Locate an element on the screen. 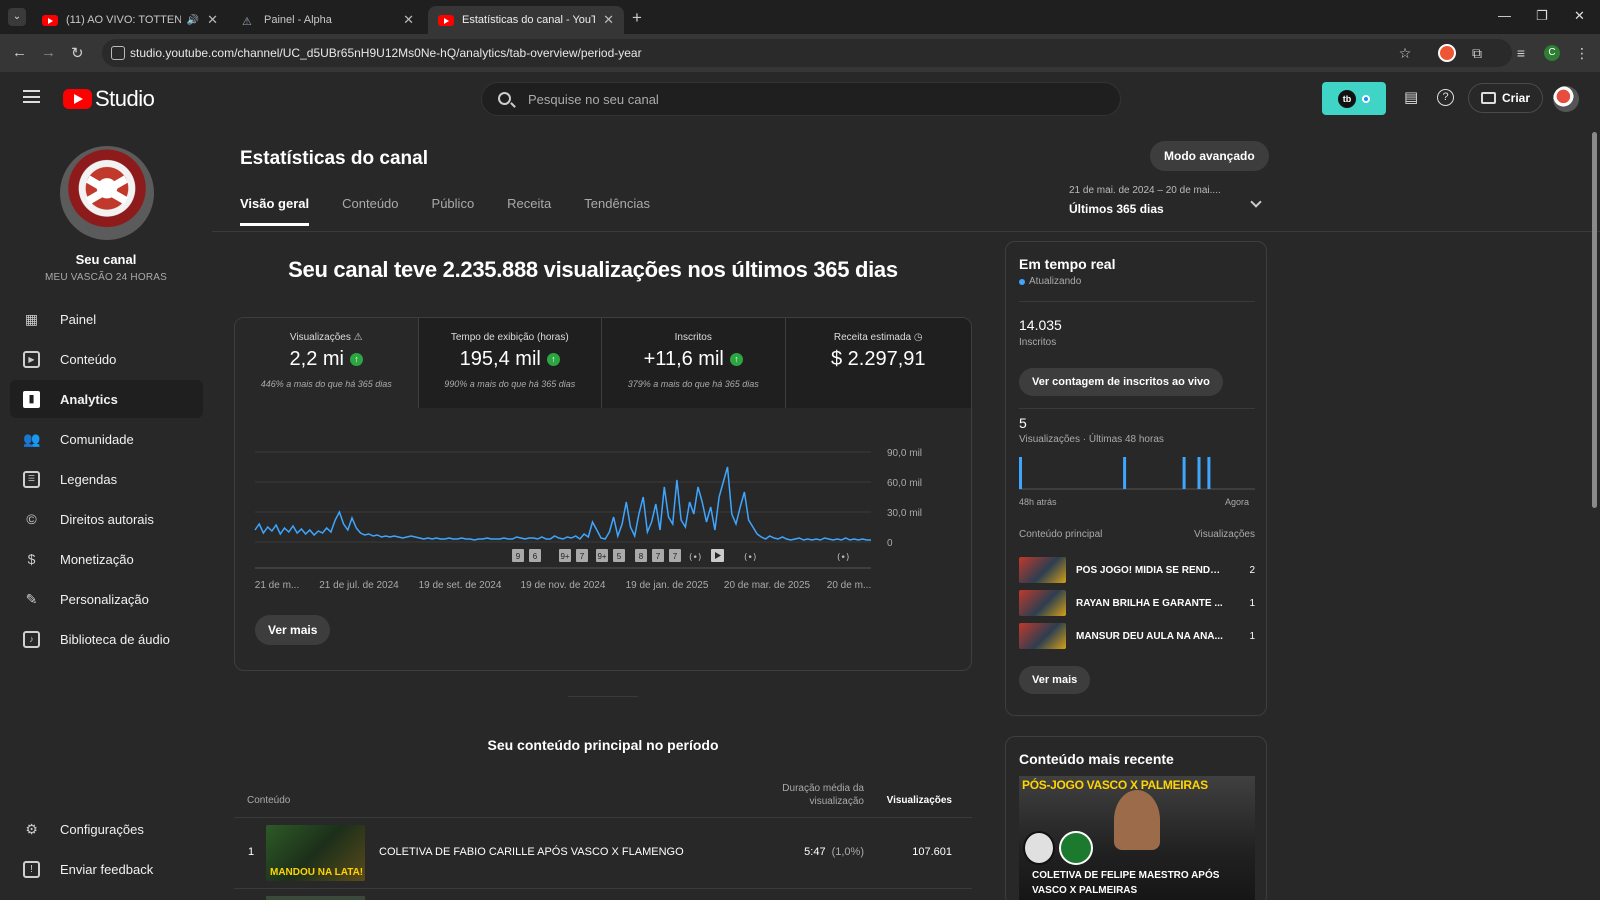 Image resolution: width=1600 pixels, height=900 pixels. tab-receita: Receita is located at coordinates (529, 211).